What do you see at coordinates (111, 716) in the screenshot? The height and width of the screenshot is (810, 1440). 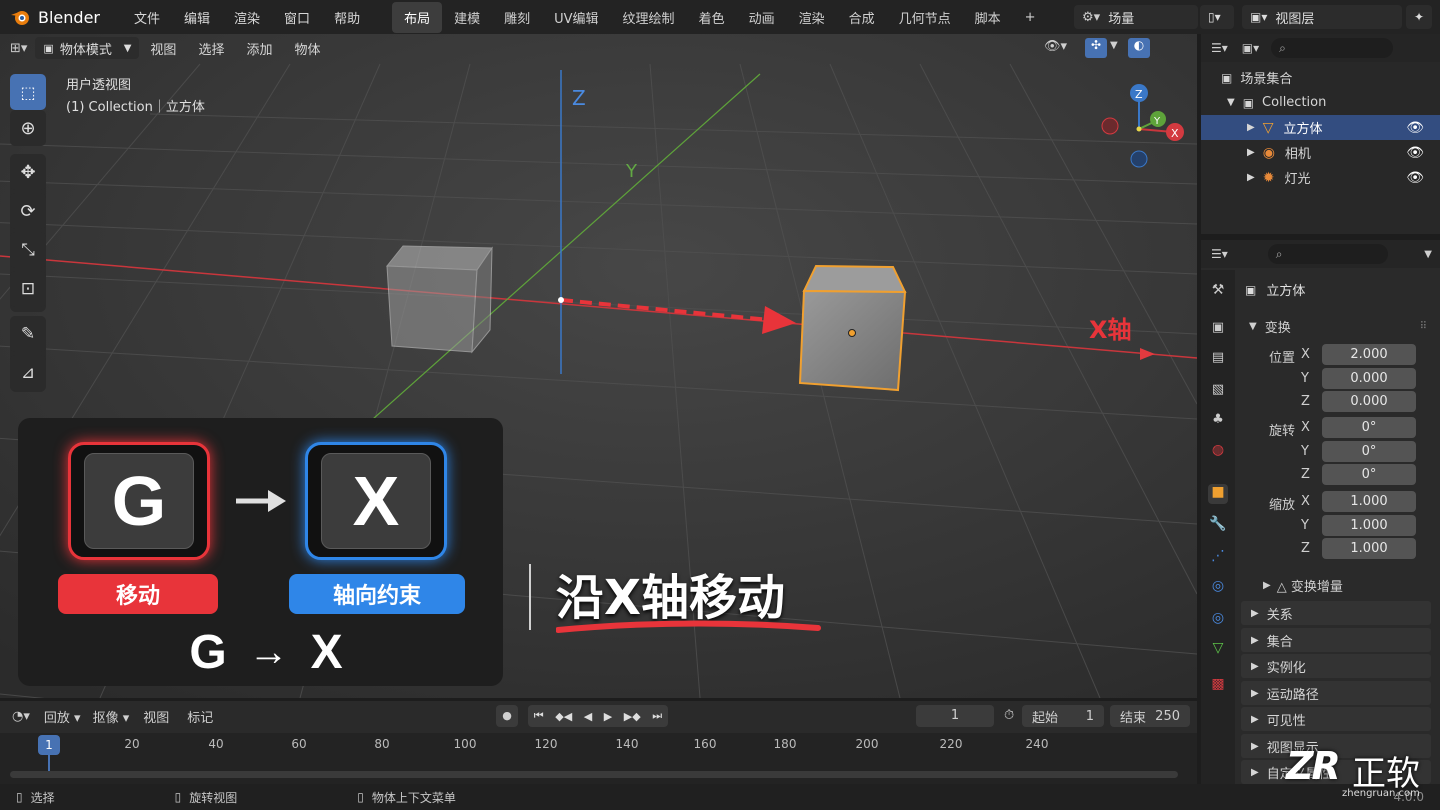 I see `keying-menu: 抠像 ▾` at bounding box center [111, 716].